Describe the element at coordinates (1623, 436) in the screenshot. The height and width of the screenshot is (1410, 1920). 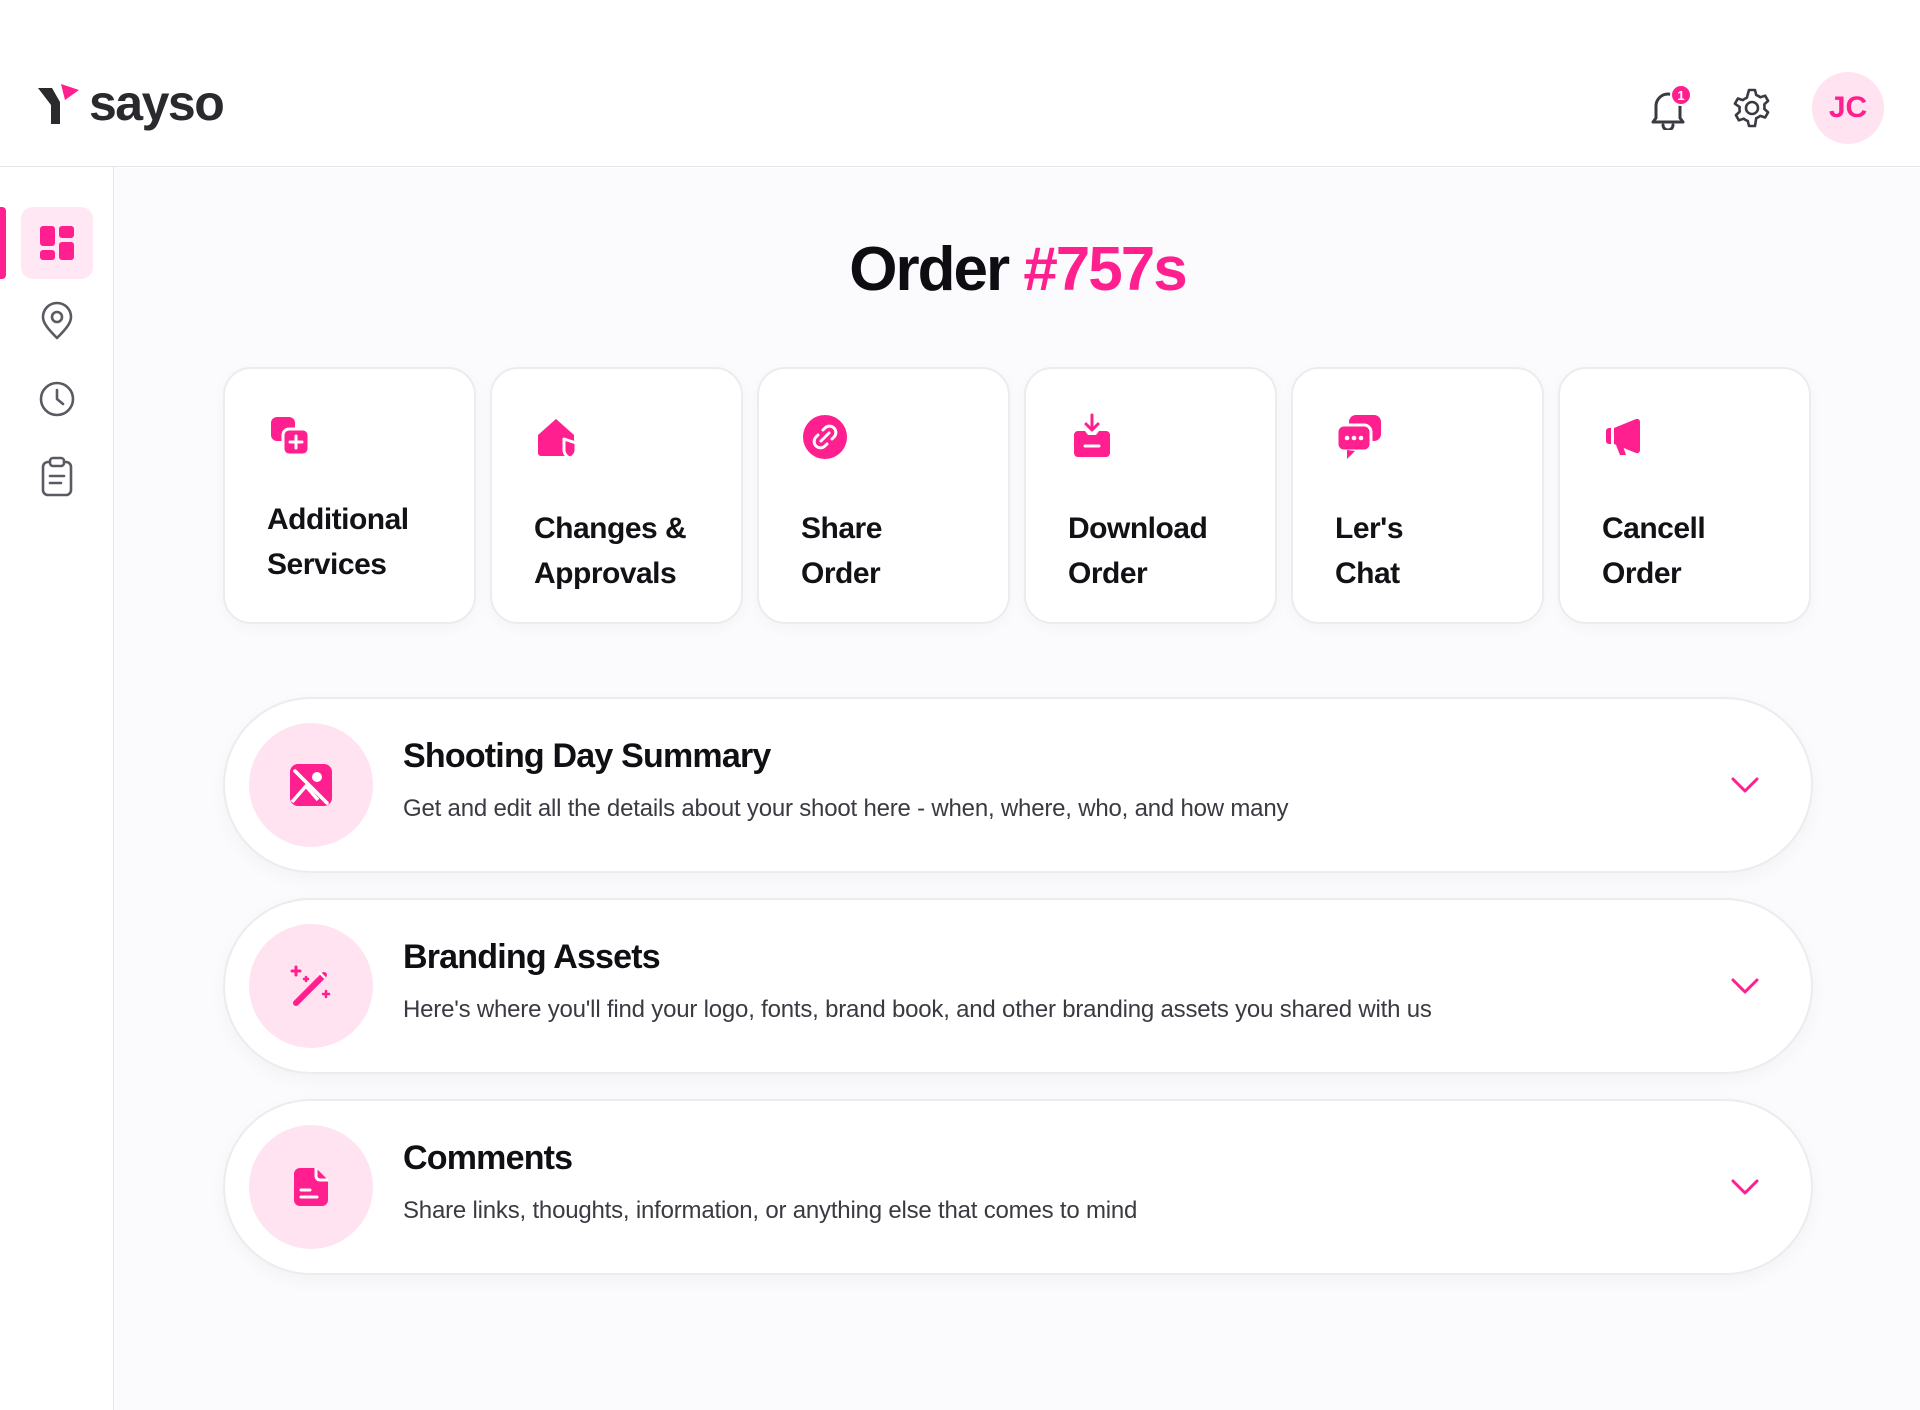
I see `megaphone-icon` at that location.